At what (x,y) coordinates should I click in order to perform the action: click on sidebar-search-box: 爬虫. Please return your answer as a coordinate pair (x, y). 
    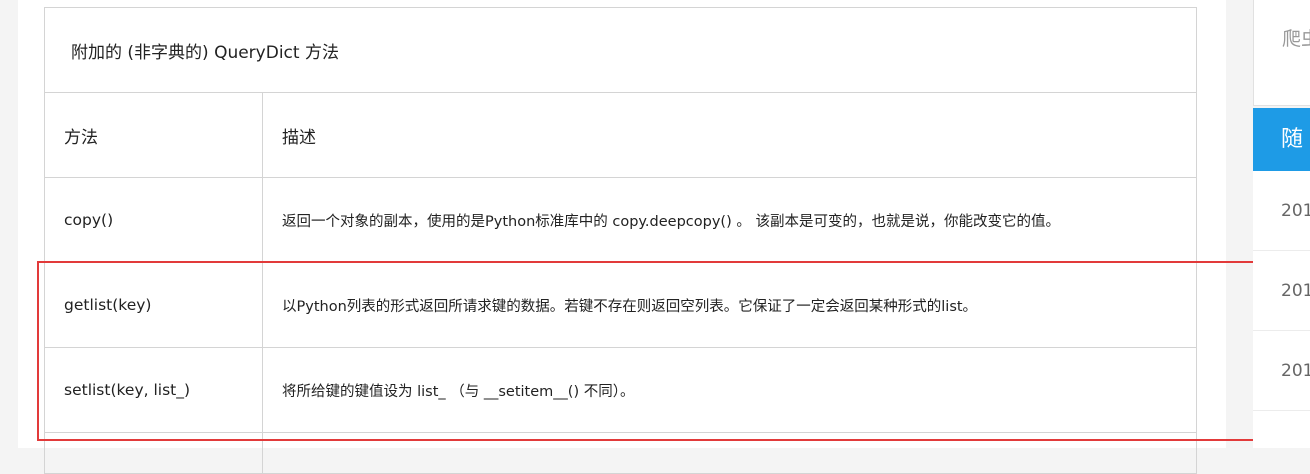
    Looking at the image, I should click on (1281, 53).